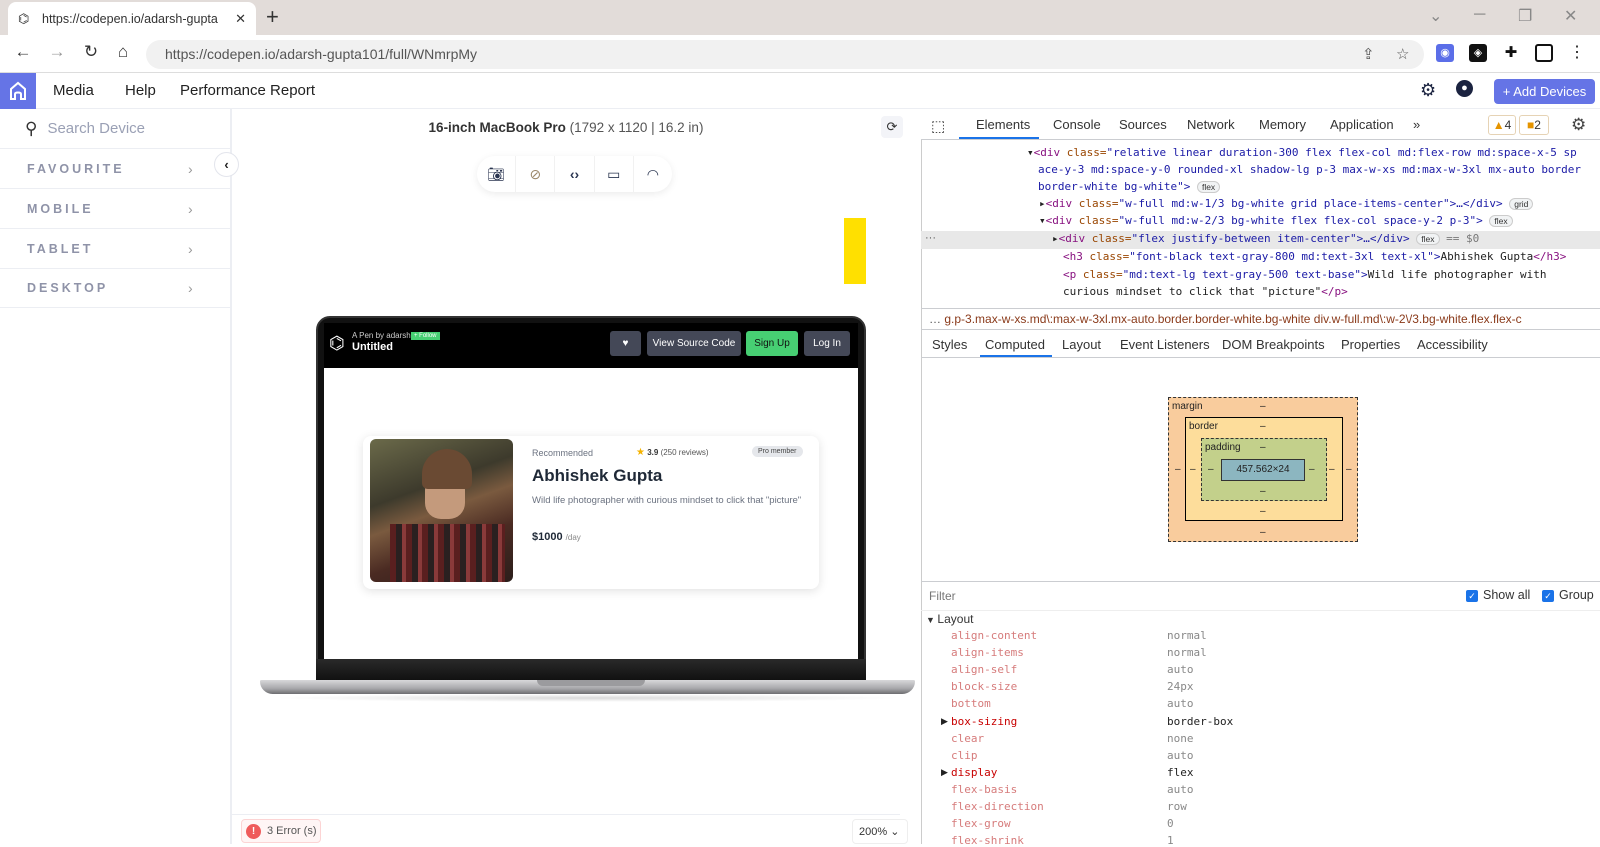 The height and width of the screenshot is (847, 1600). Describe the element at coordinates (614, 174) in the screenshot. I see `video-icon: ▭` at that location.